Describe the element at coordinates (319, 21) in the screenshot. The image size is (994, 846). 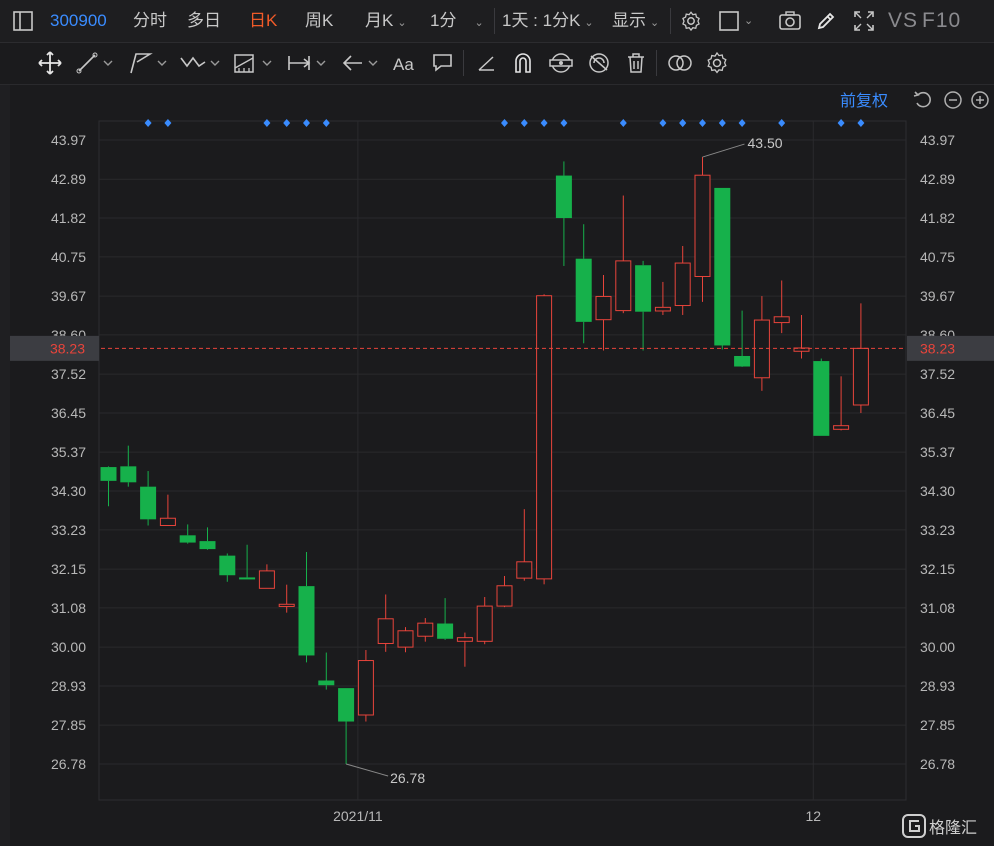
I see `tab-week-k: 周K` at that location.